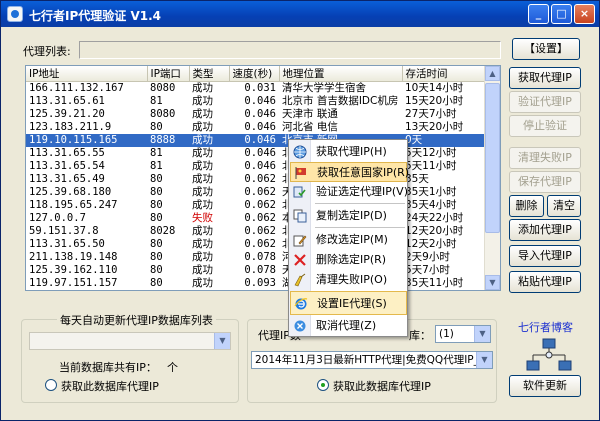 The width and height of the screenshot is (600, 421). Describe the element at coordinates (545, 126) in the screenshot. I see `stop-verify-button: 停止验证` at that location.